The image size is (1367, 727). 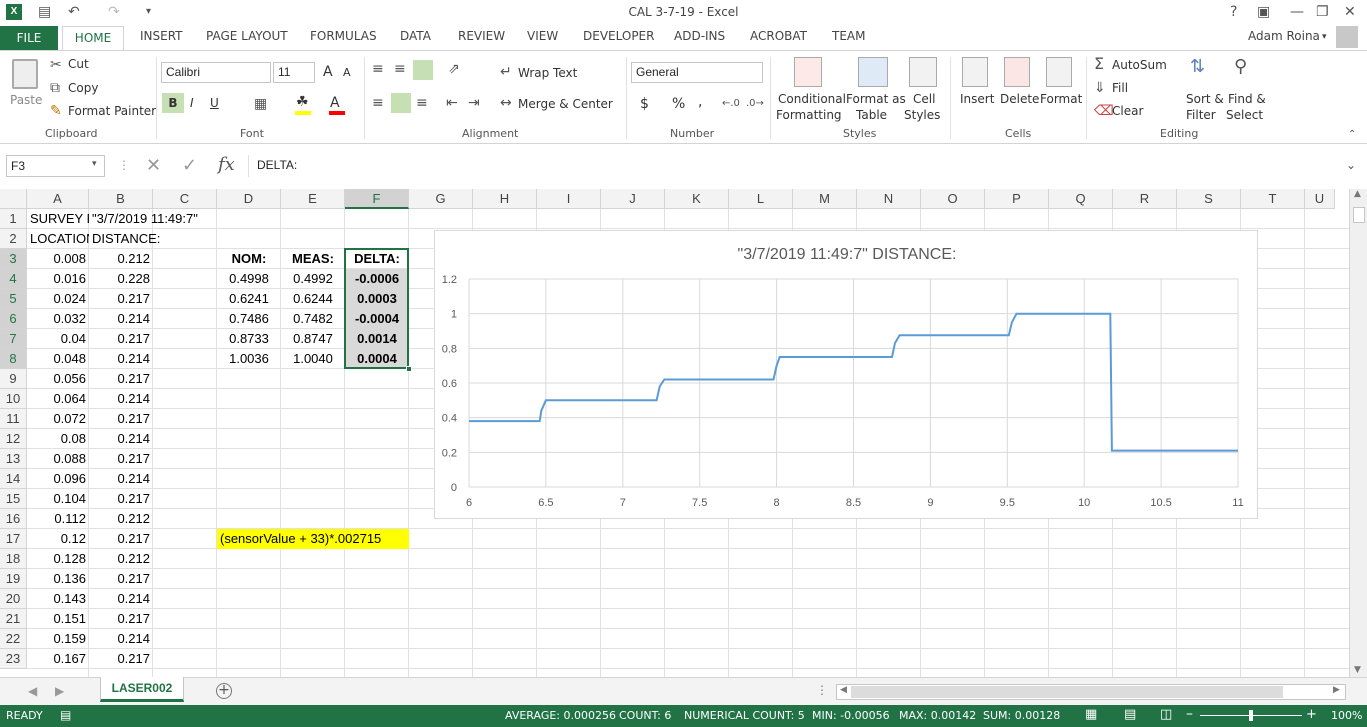 I want to click on cell-a2: LOCATION, so click(x=58, y=239).